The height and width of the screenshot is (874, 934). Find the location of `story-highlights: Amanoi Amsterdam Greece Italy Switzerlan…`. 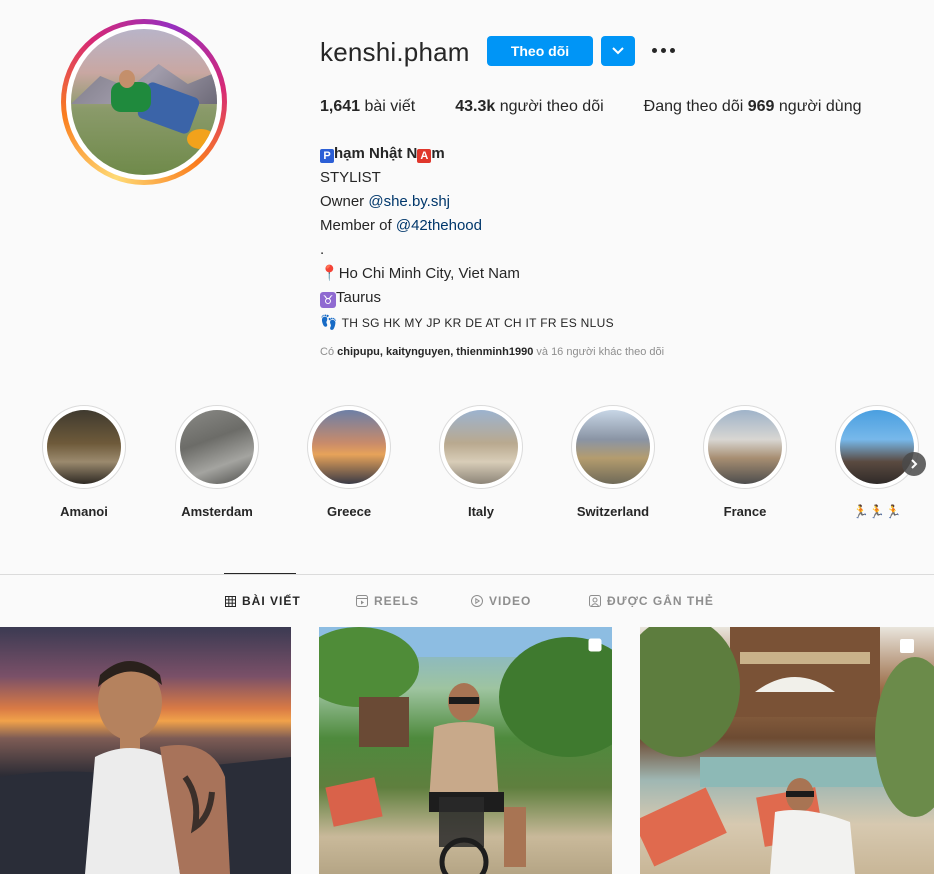

story-highlights: Amanoi Amsterdam Greece Italy Switzerlan… is located at coordinates (467, 465).